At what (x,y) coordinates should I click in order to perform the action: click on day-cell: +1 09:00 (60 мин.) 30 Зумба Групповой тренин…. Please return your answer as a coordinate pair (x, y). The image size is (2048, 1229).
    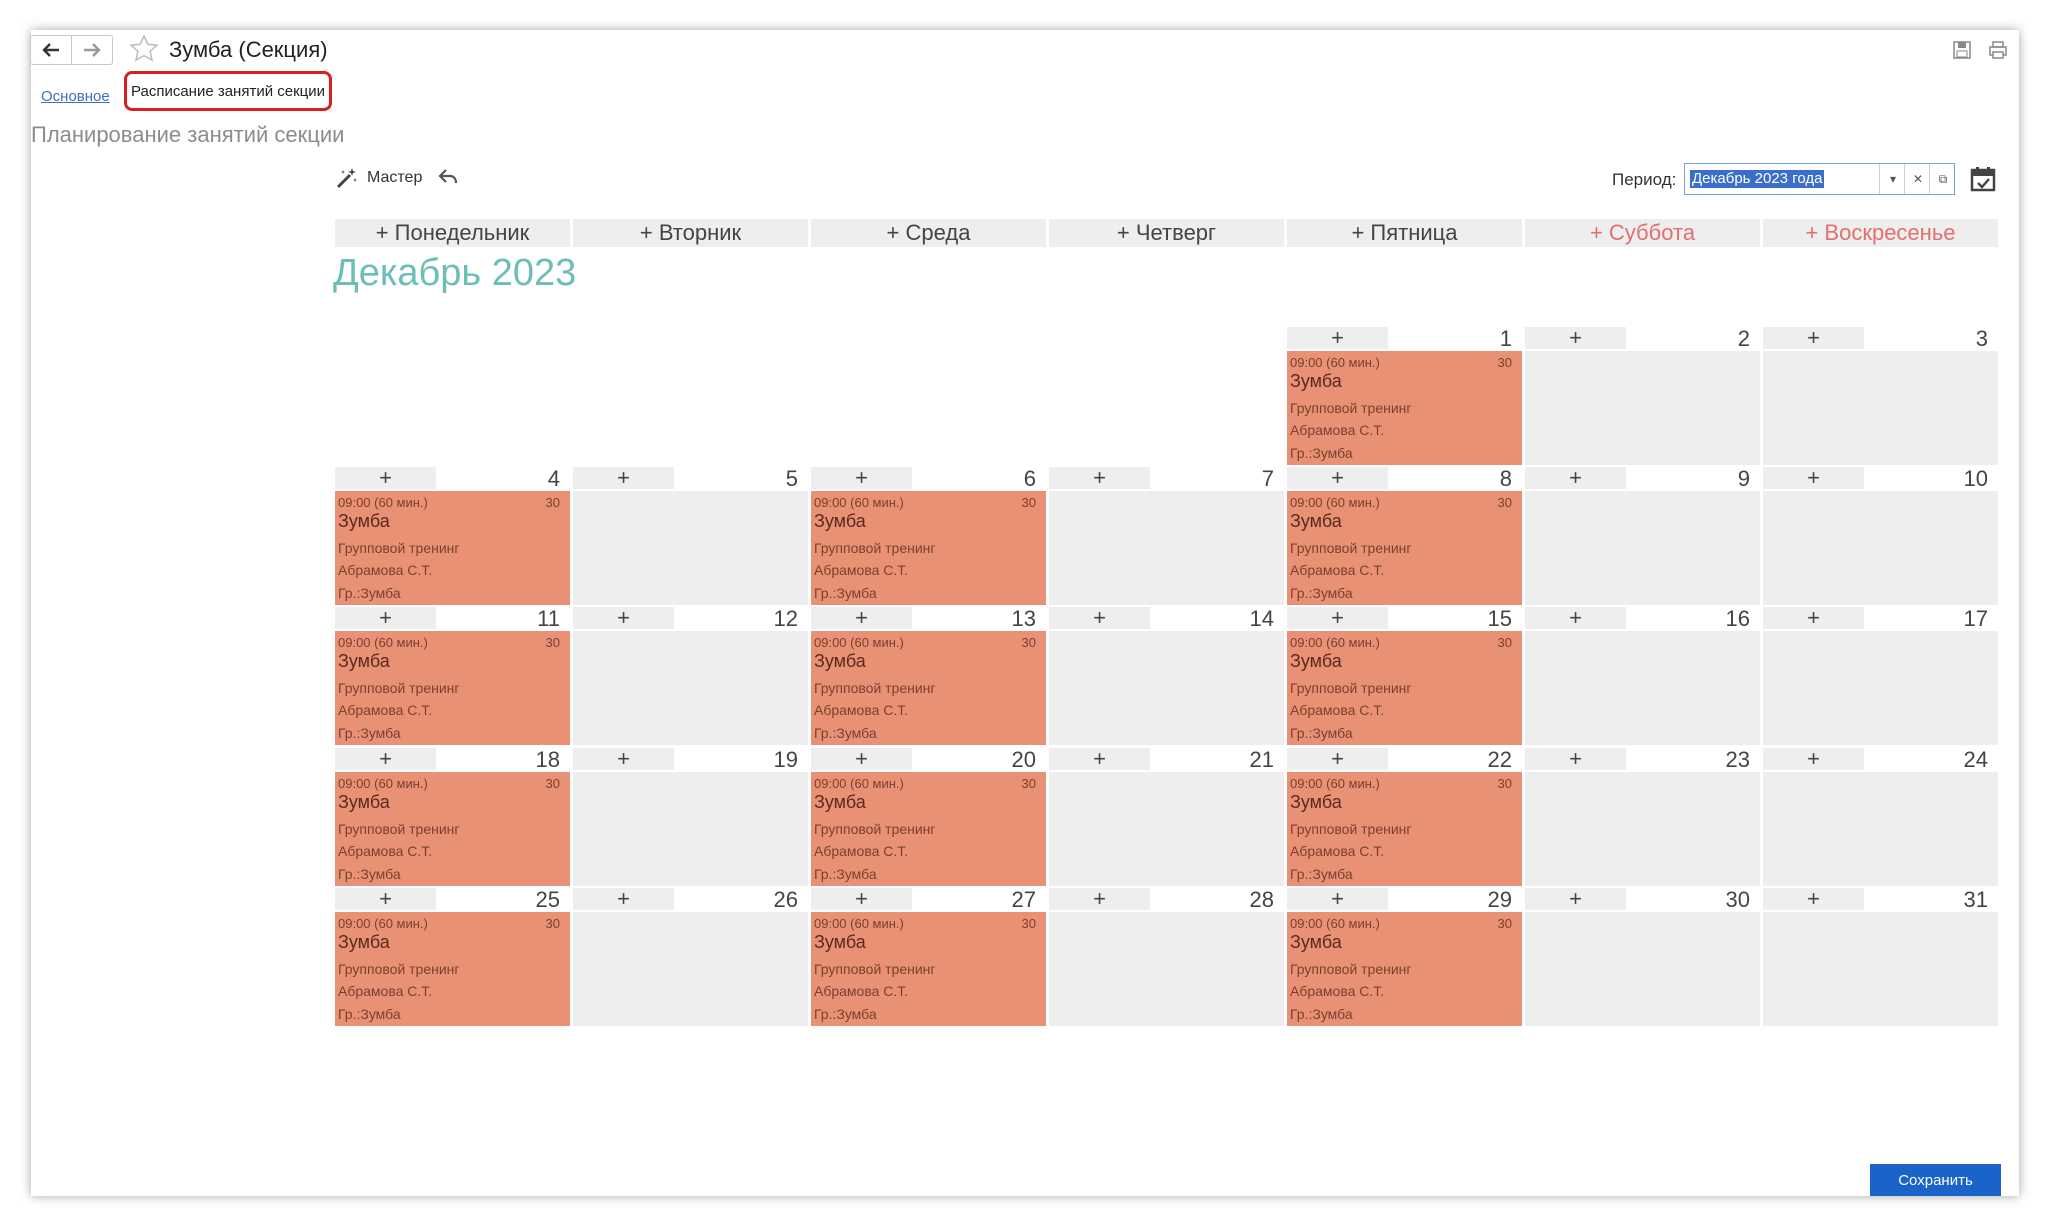
    Looking at the image, I should click on (1404, 395).